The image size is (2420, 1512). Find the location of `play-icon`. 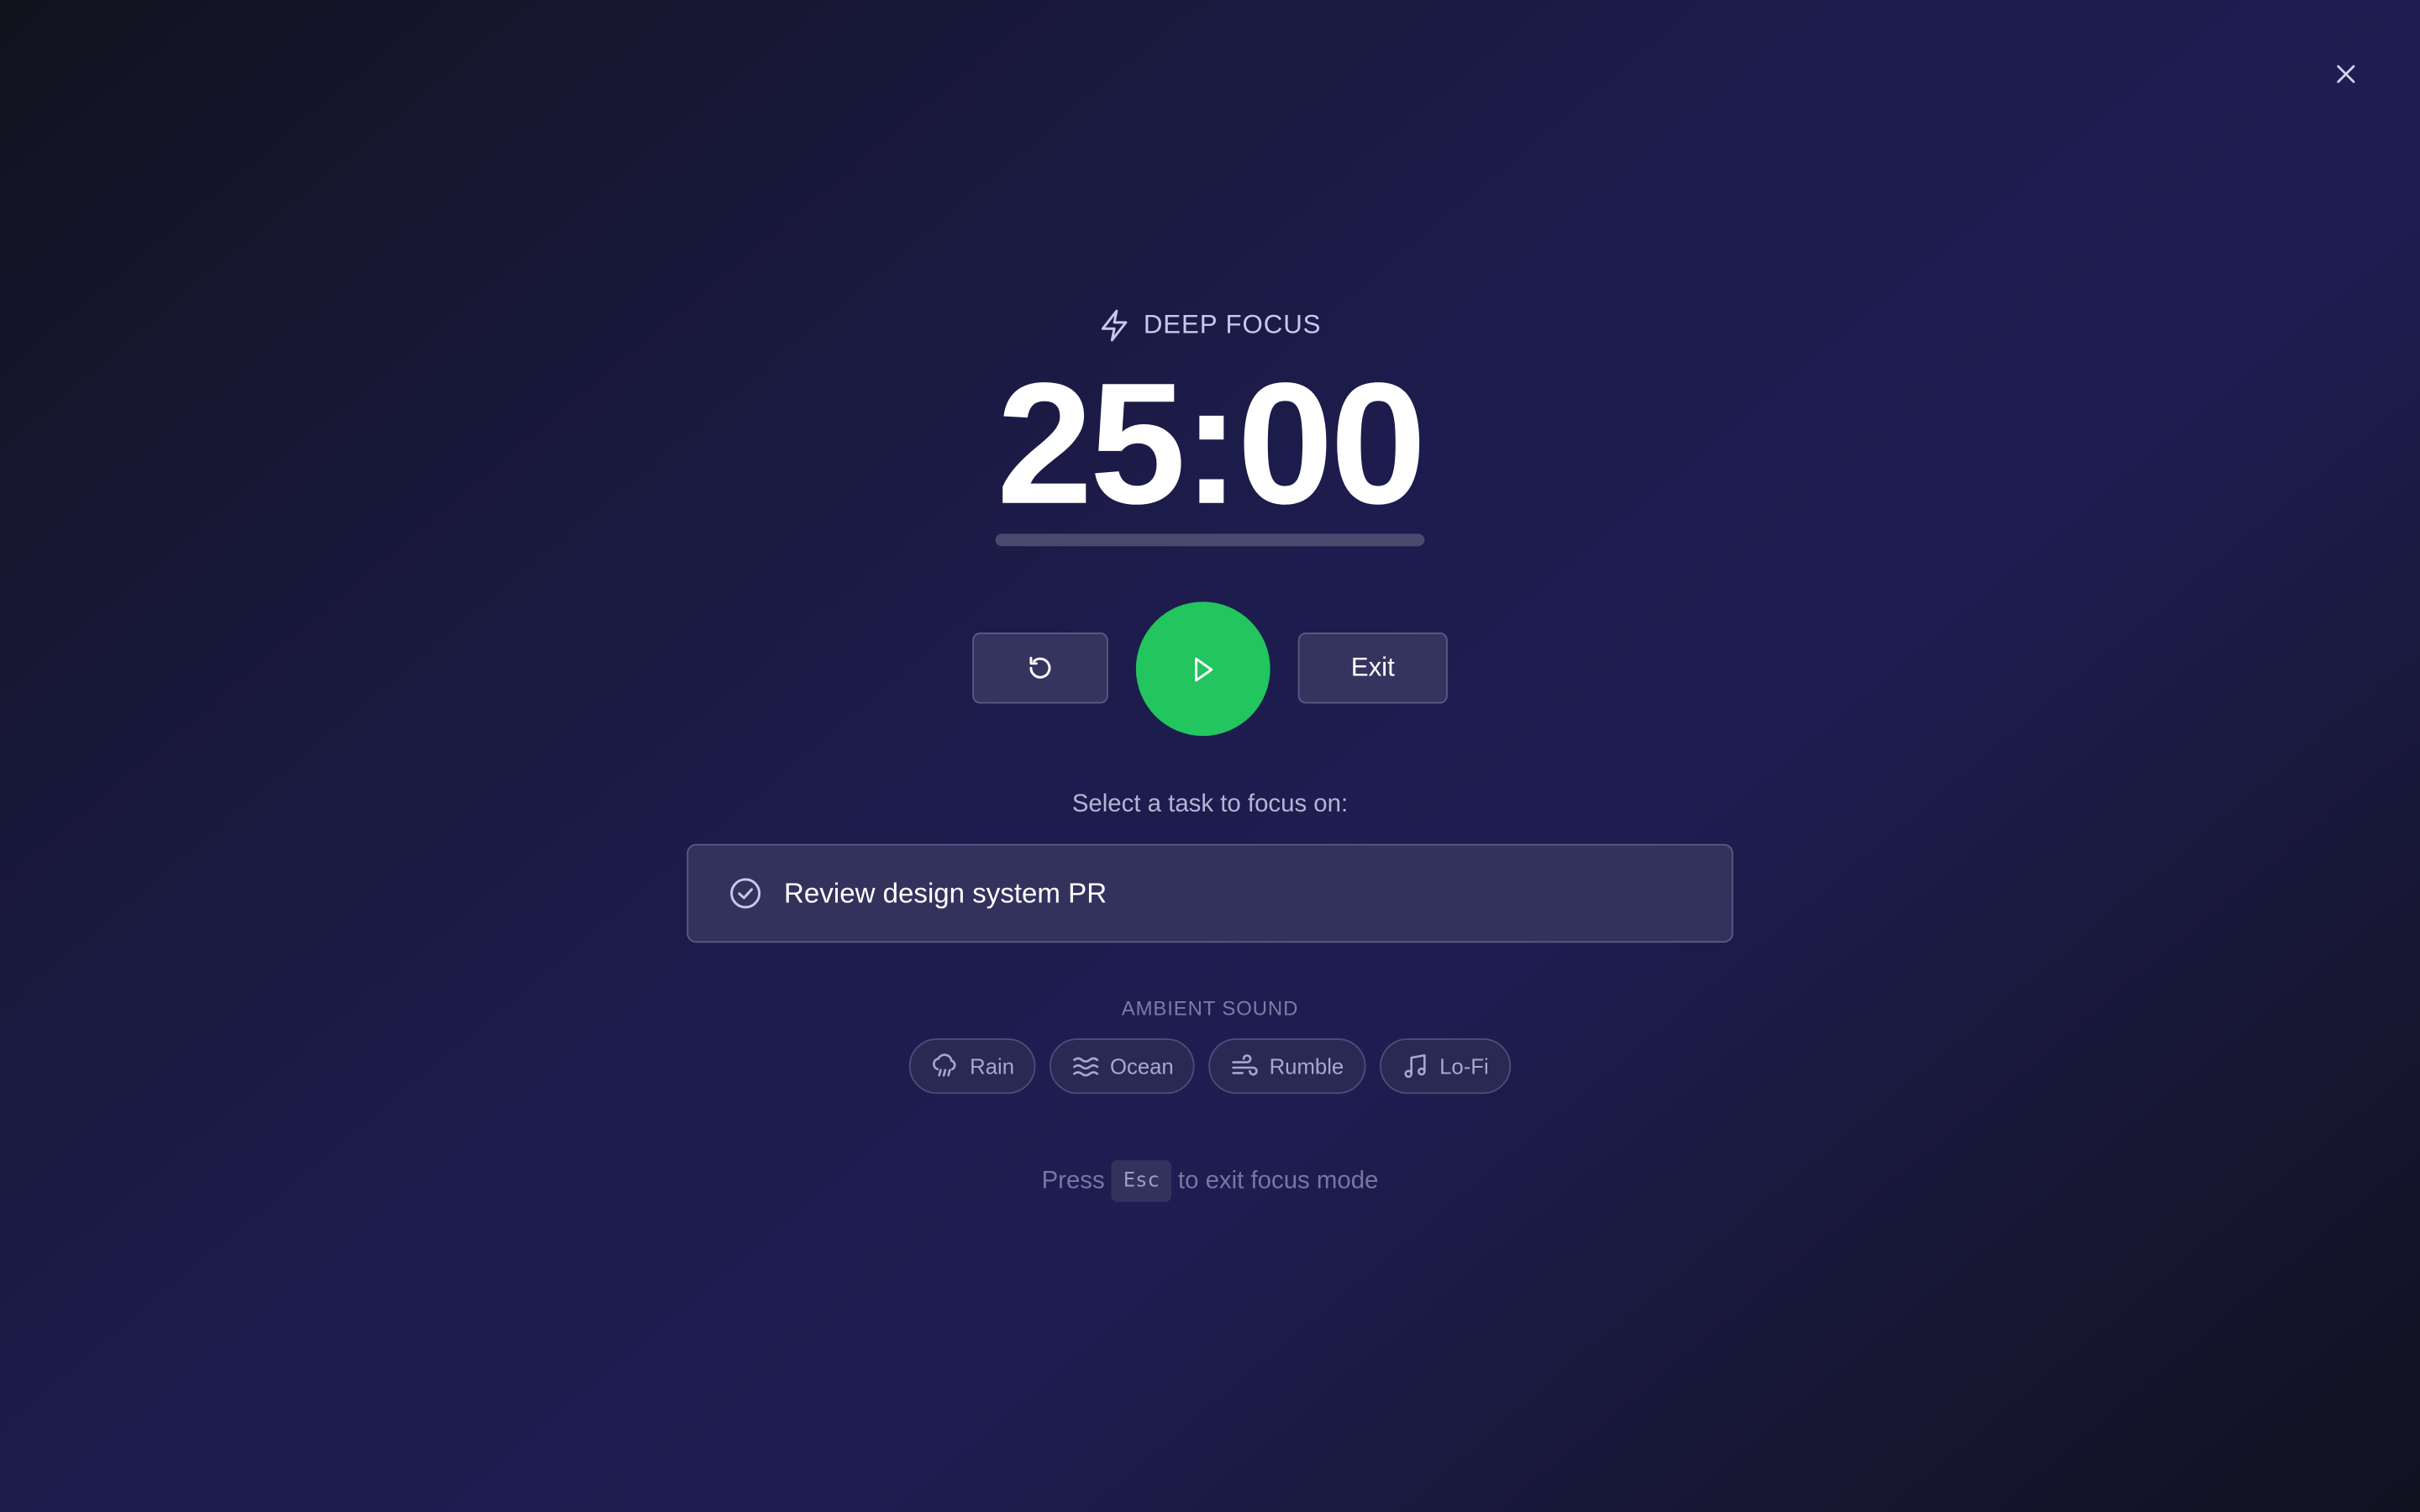

play-icon is located at coordinates (1203, 668).